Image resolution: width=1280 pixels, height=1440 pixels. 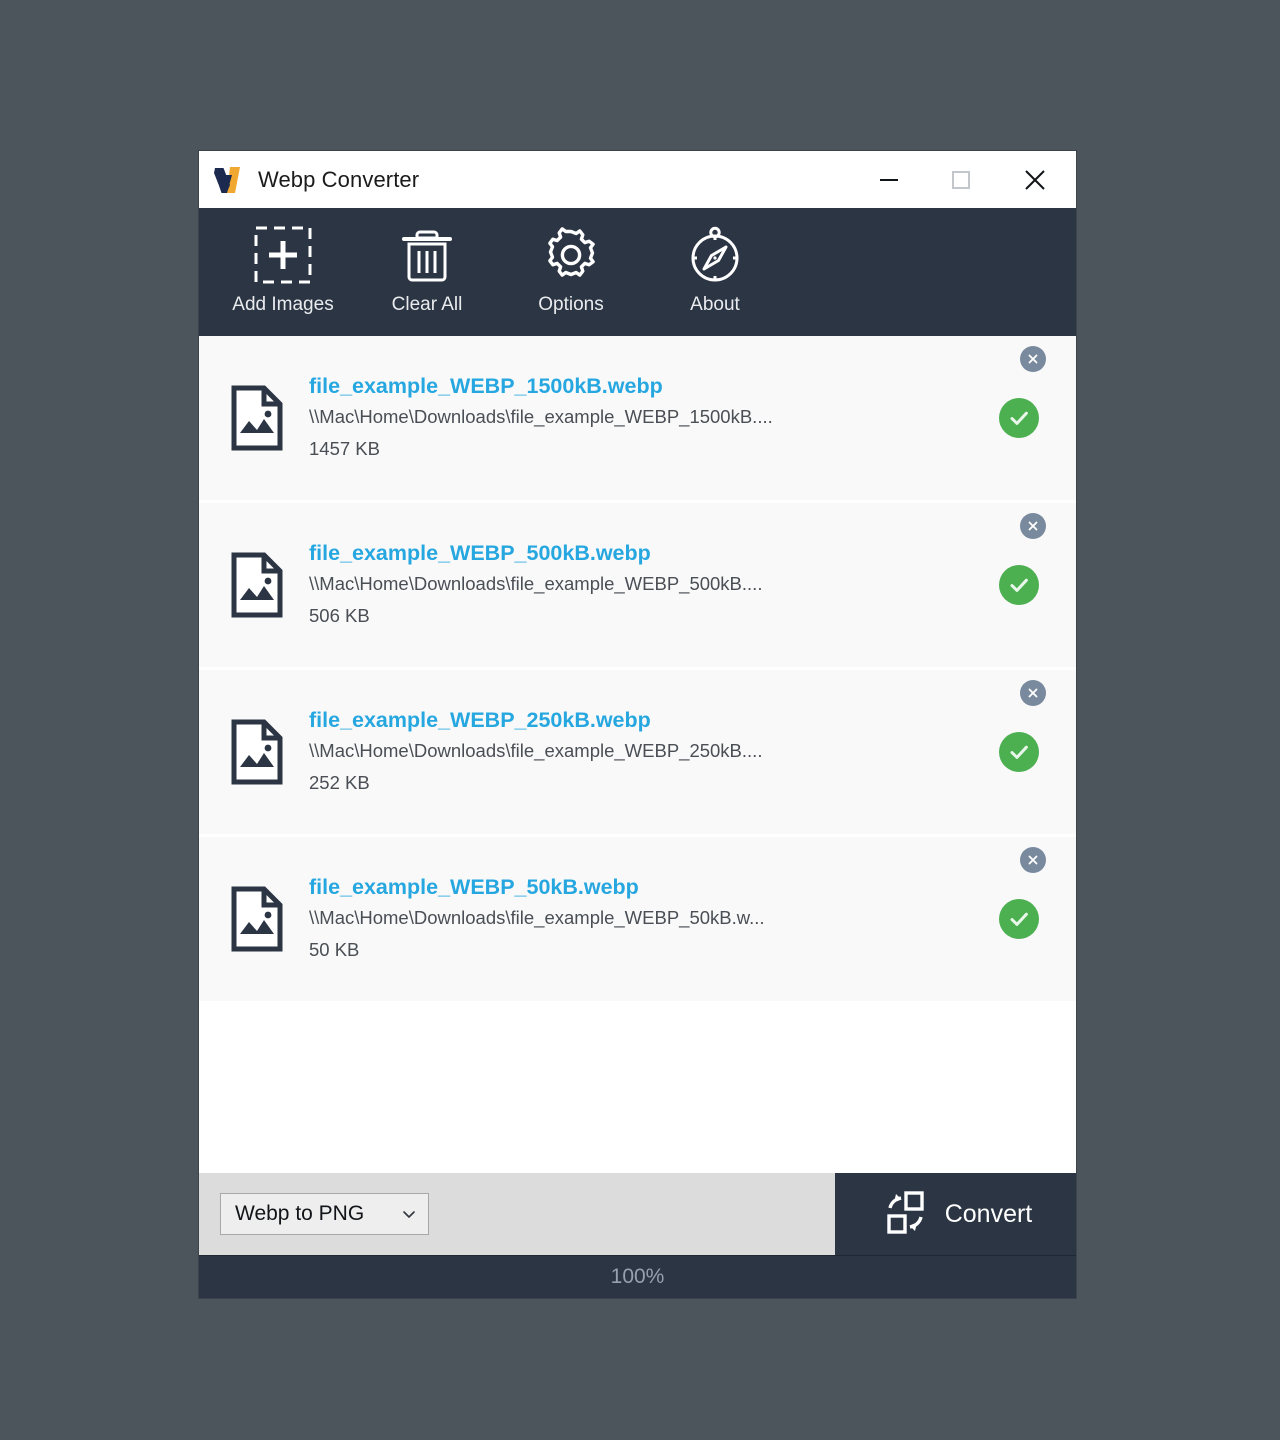 I want to click on window-title: Webp Converter, so click(x=339, y=179).